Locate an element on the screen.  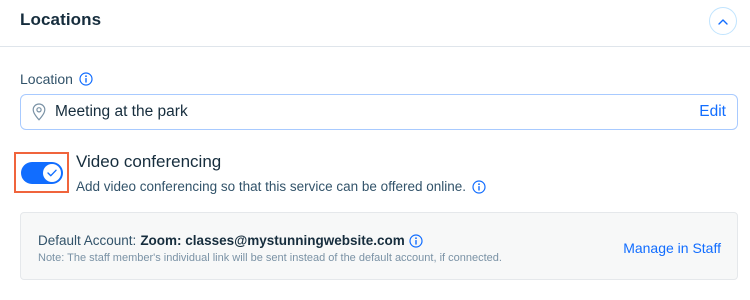
chevron-up-icon is located at coordinates (723, 21).